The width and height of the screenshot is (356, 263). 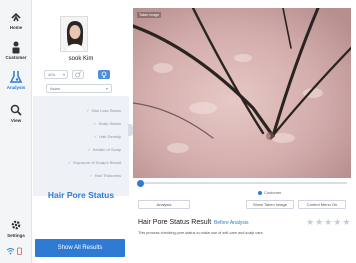 I want to click on age-select: 40's ▾, so click(x=56, y=74).